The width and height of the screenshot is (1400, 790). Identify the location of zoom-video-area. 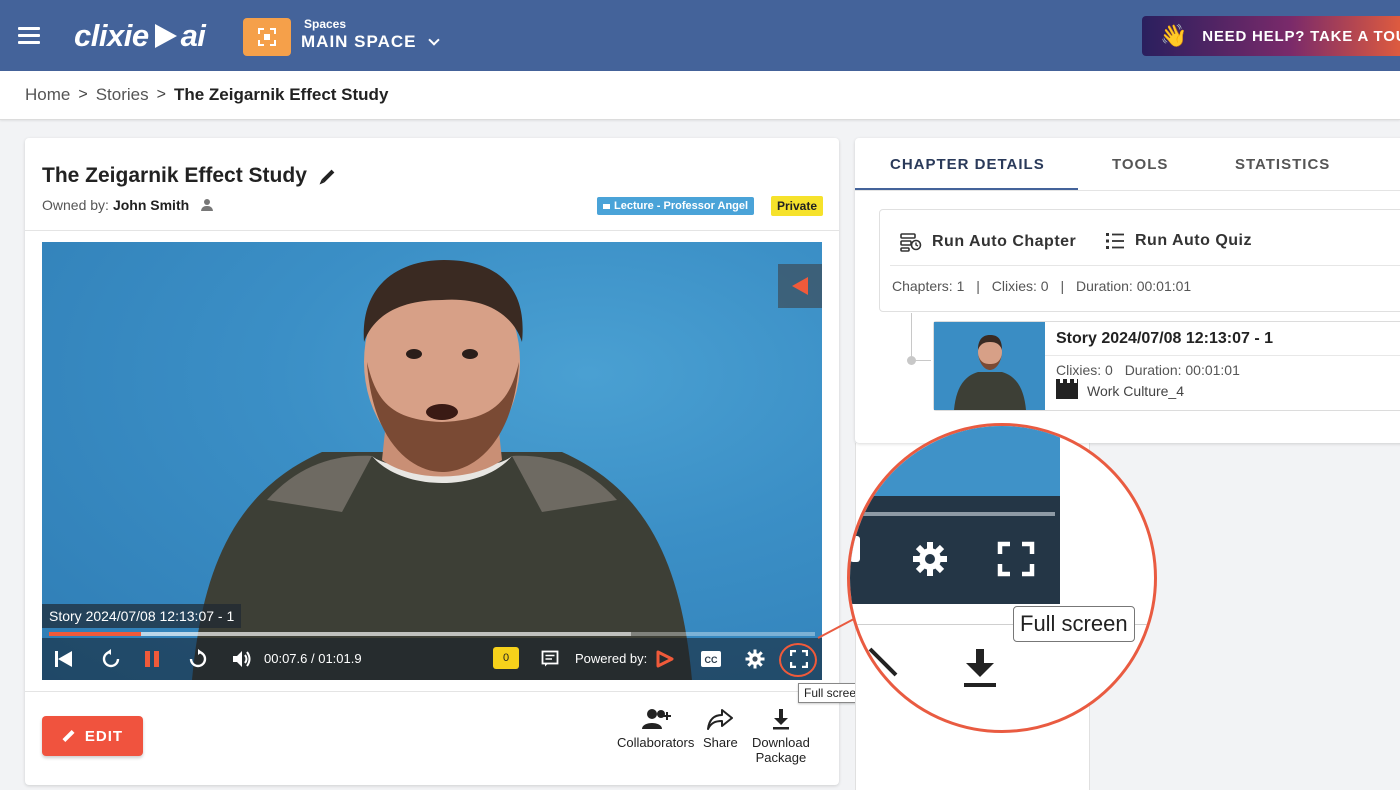
(955, 461).